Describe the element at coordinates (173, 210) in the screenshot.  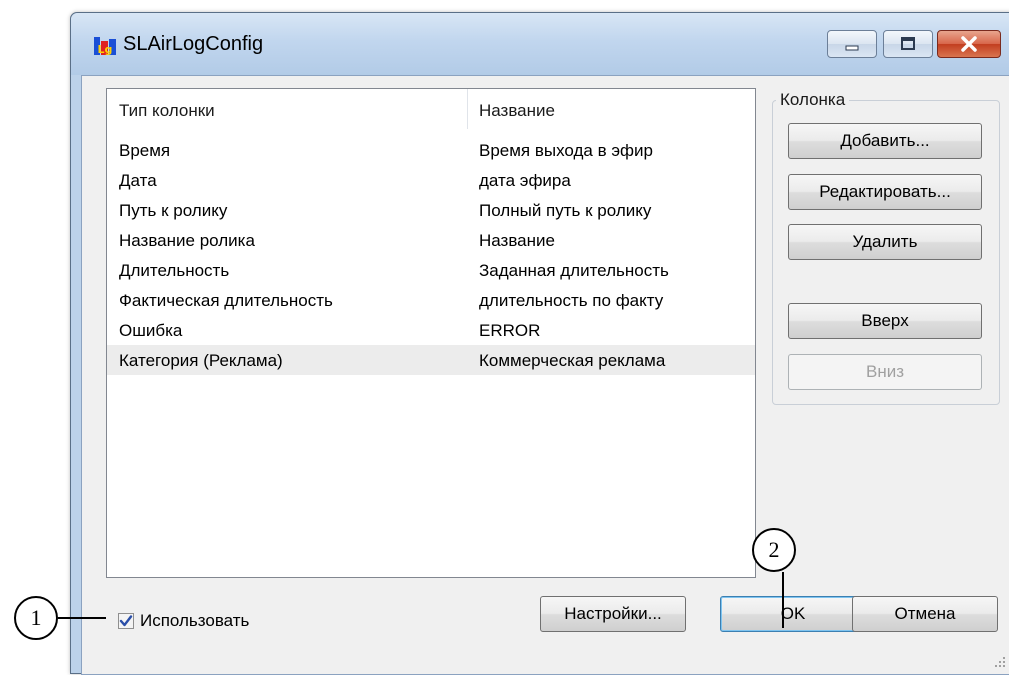
I see `list-item-type: Путь к ролику` at that location.